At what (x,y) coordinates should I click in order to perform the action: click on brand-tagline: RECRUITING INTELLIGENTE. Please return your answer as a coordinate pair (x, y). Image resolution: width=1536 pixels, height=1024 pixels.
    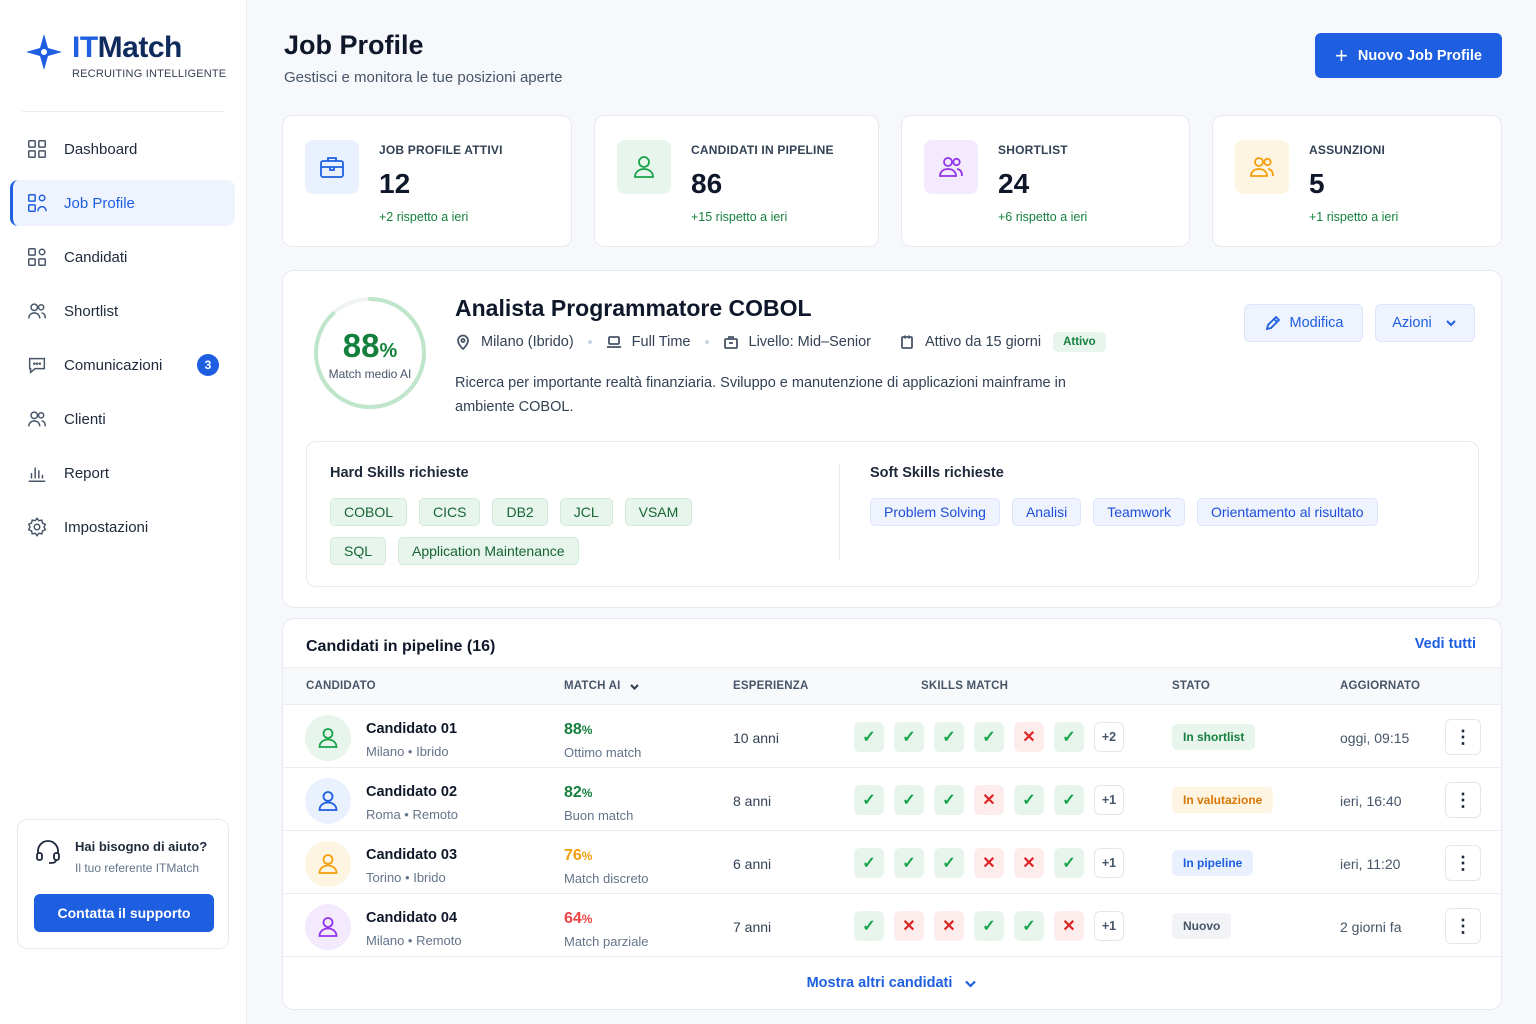
    Looking at the image, I should click on (149, 74).